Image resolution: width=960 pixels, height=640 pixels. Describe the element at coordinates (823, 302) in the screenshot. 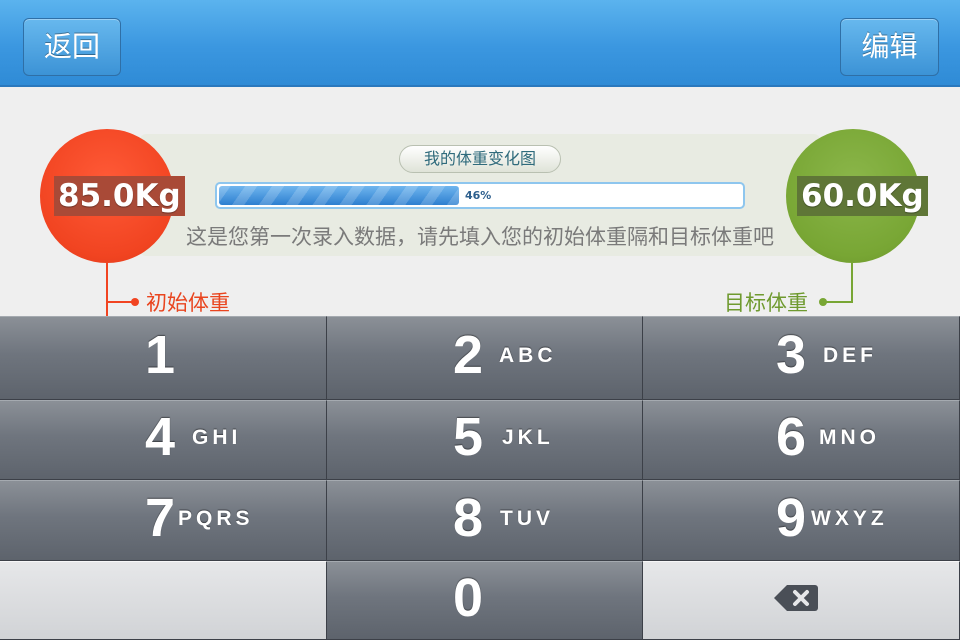

I see `target-weight-dot` at that location.